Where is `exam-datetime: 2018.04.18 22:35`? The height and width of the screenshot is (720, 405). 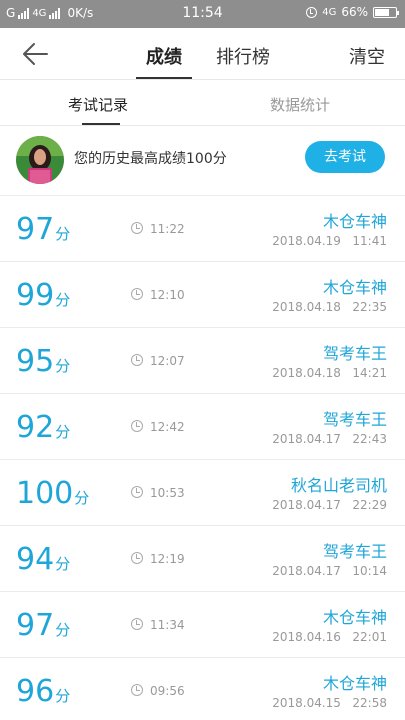
exam-datetime: 2018.04.18 22:35 is located at coordinates (329, 307).